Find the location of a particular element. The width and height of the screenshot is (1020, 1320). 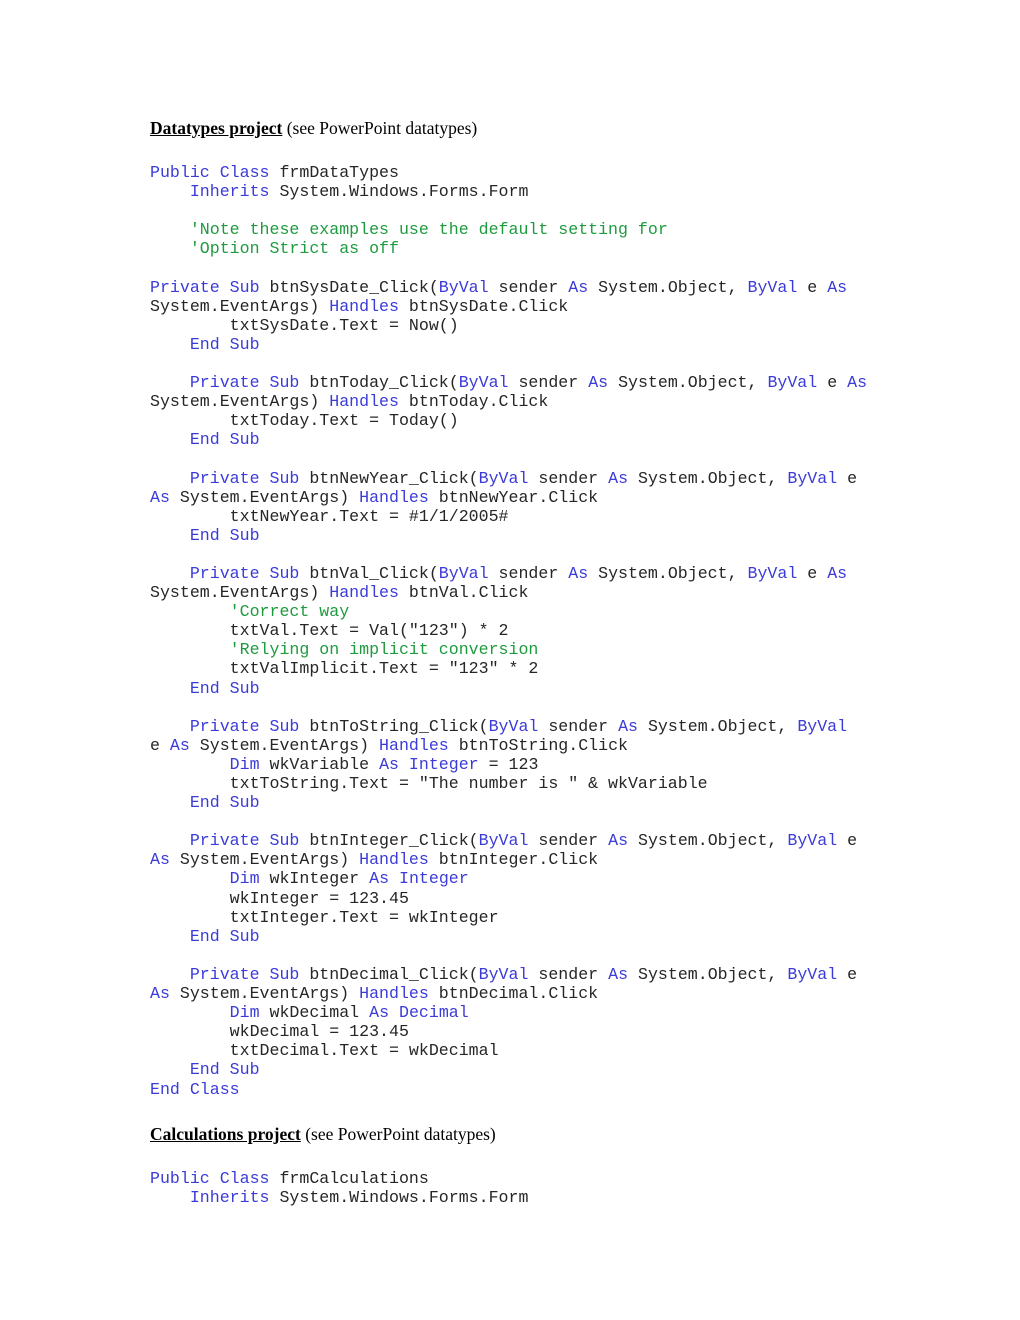

code-token: frmDataTypes is located at coordinates (339, 172).